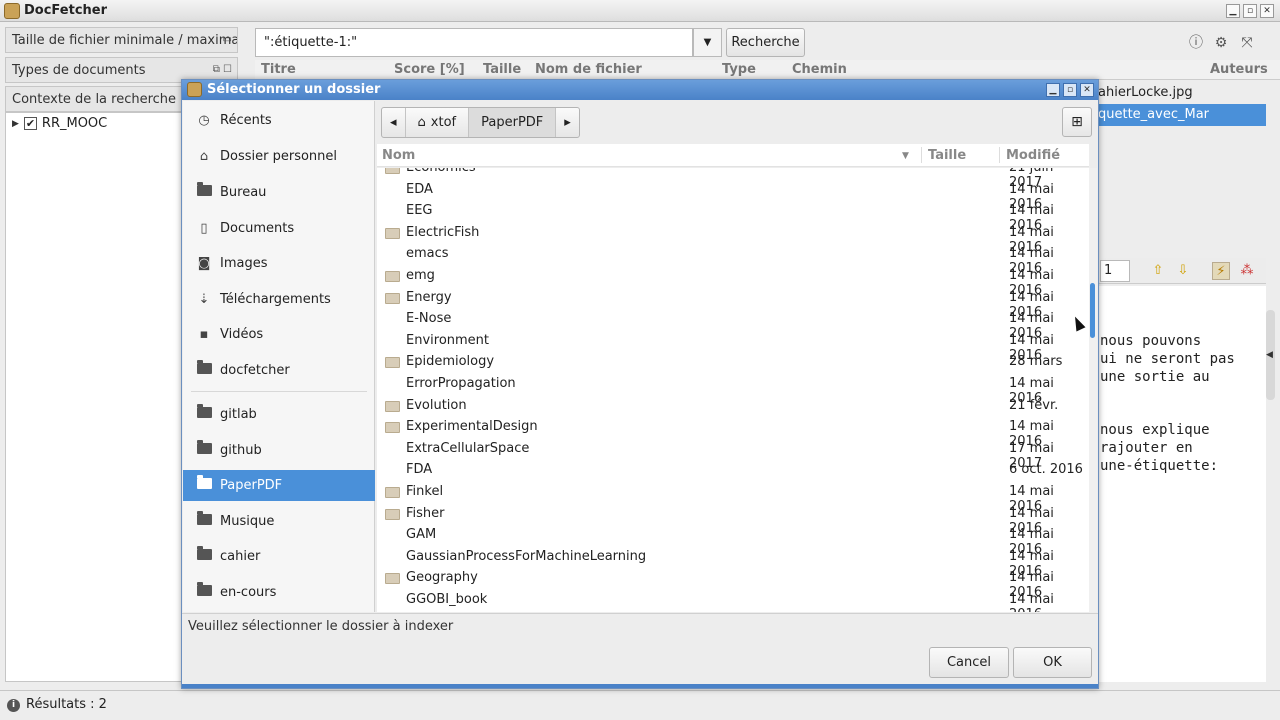 Image resolution: width=1280 pixels, height=720 pixels. I want to click on highlight-icon: ⚡, so click(1221, 271).